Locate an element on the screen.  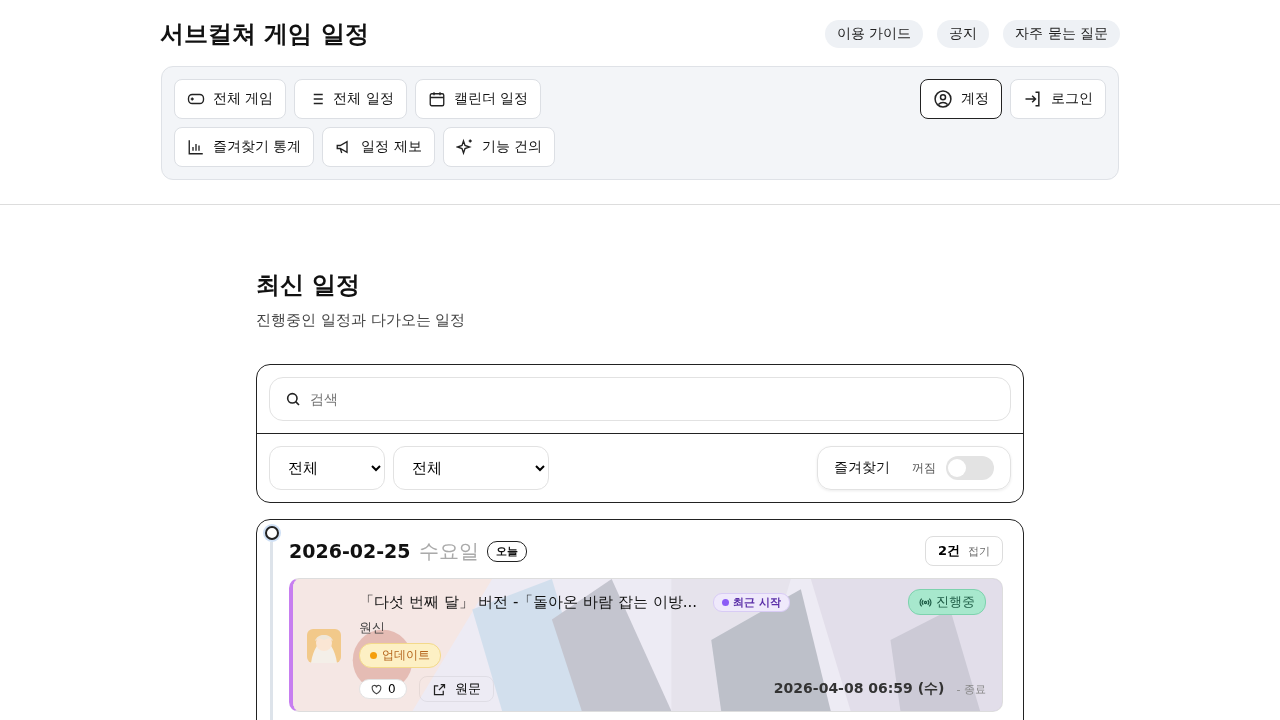
nav-button: 일정 제보 is located at coordinates (378, 147).